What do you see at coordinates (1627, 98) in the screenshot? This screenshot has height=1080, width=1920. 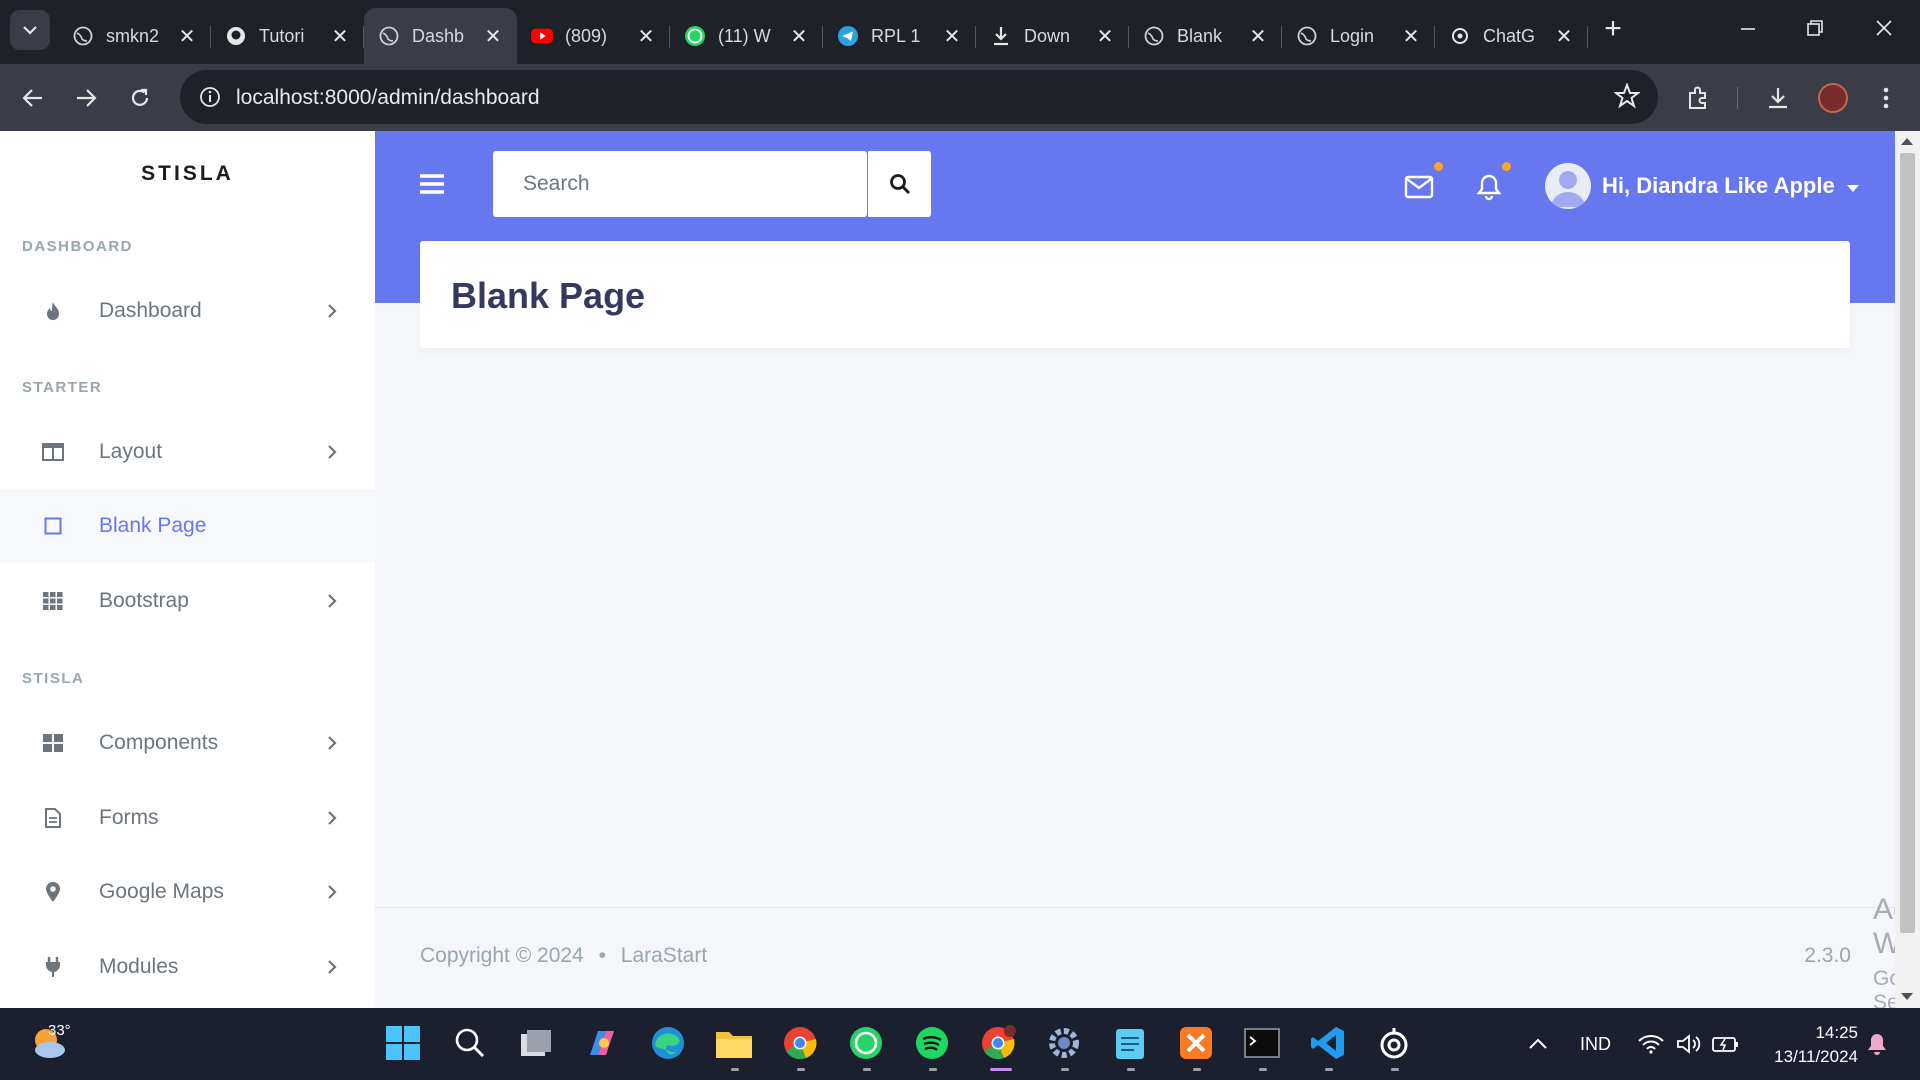 I see `bookmark-star-icon` at bounding box center [1627, 98].